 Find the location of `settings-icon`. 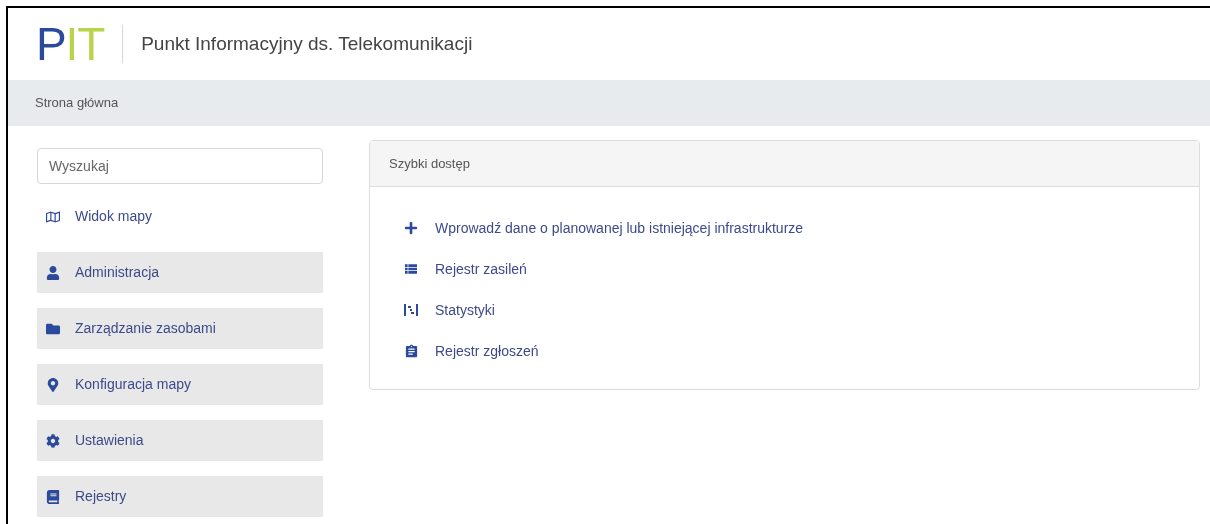

settings-icon is located at coordinates (53, 440).